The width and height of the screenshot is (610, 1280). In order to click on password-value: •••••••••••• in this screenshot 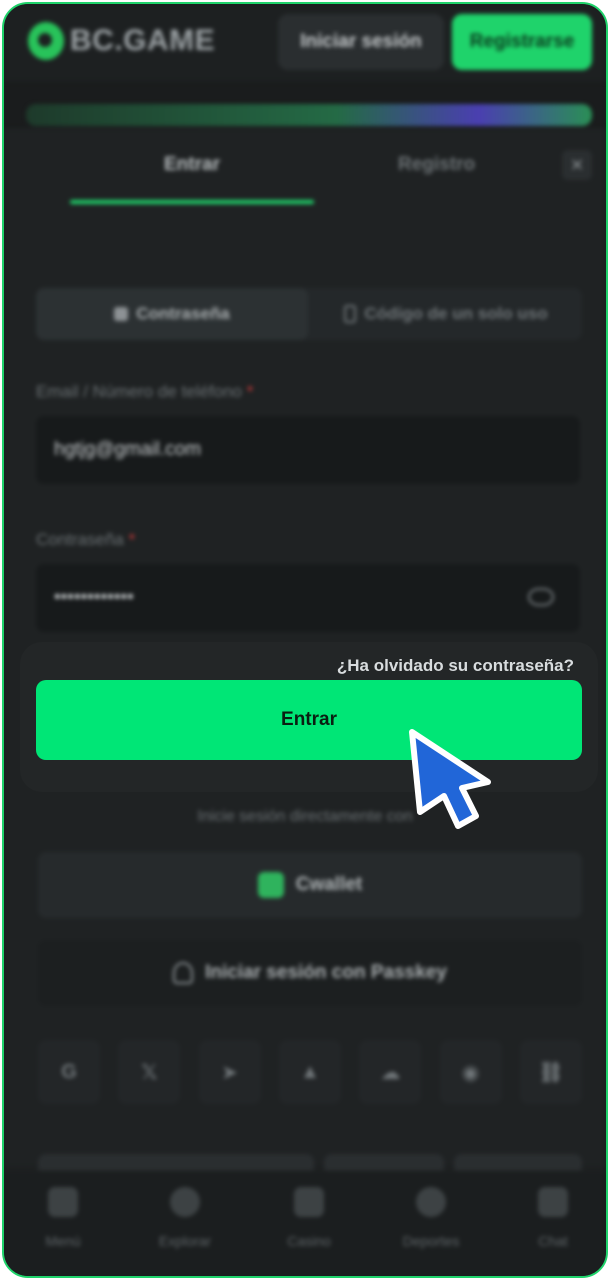, I will do `click(94, 597)`.